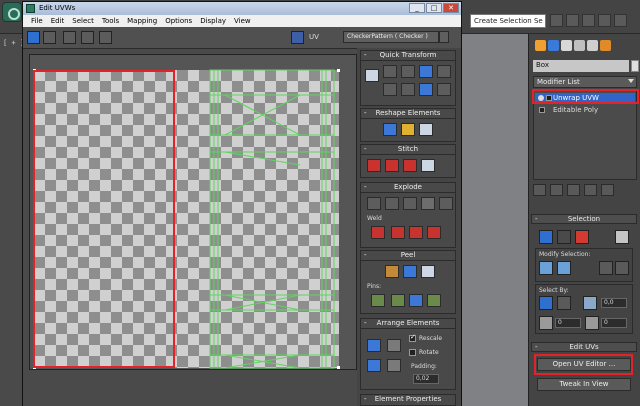 This screenshot has height=406, width=640. I want to click on section-header: - Stitch, so click(408, 150).